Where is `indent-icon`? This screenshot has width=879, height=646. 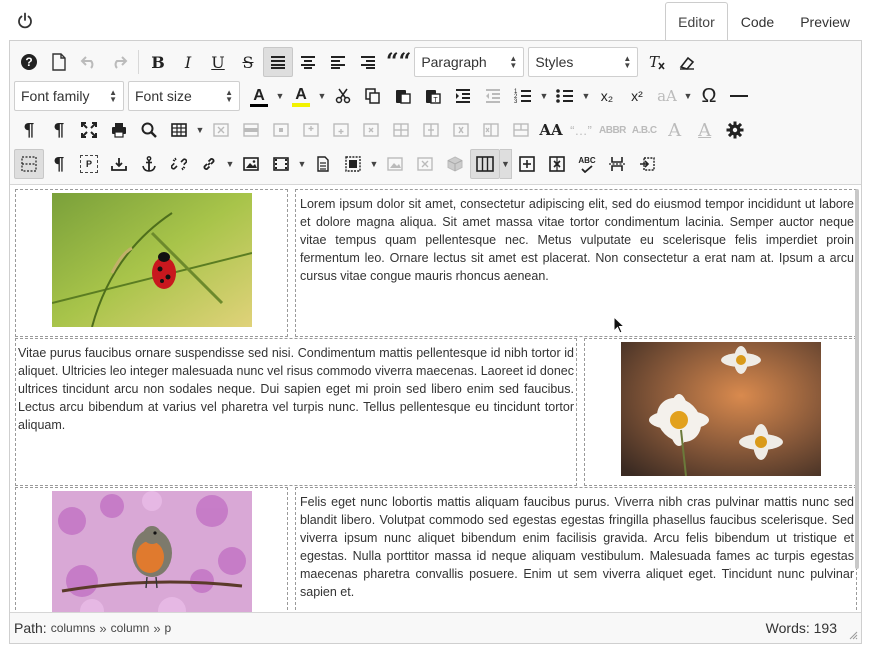 indent-icon is located at coordinates (463, 96).